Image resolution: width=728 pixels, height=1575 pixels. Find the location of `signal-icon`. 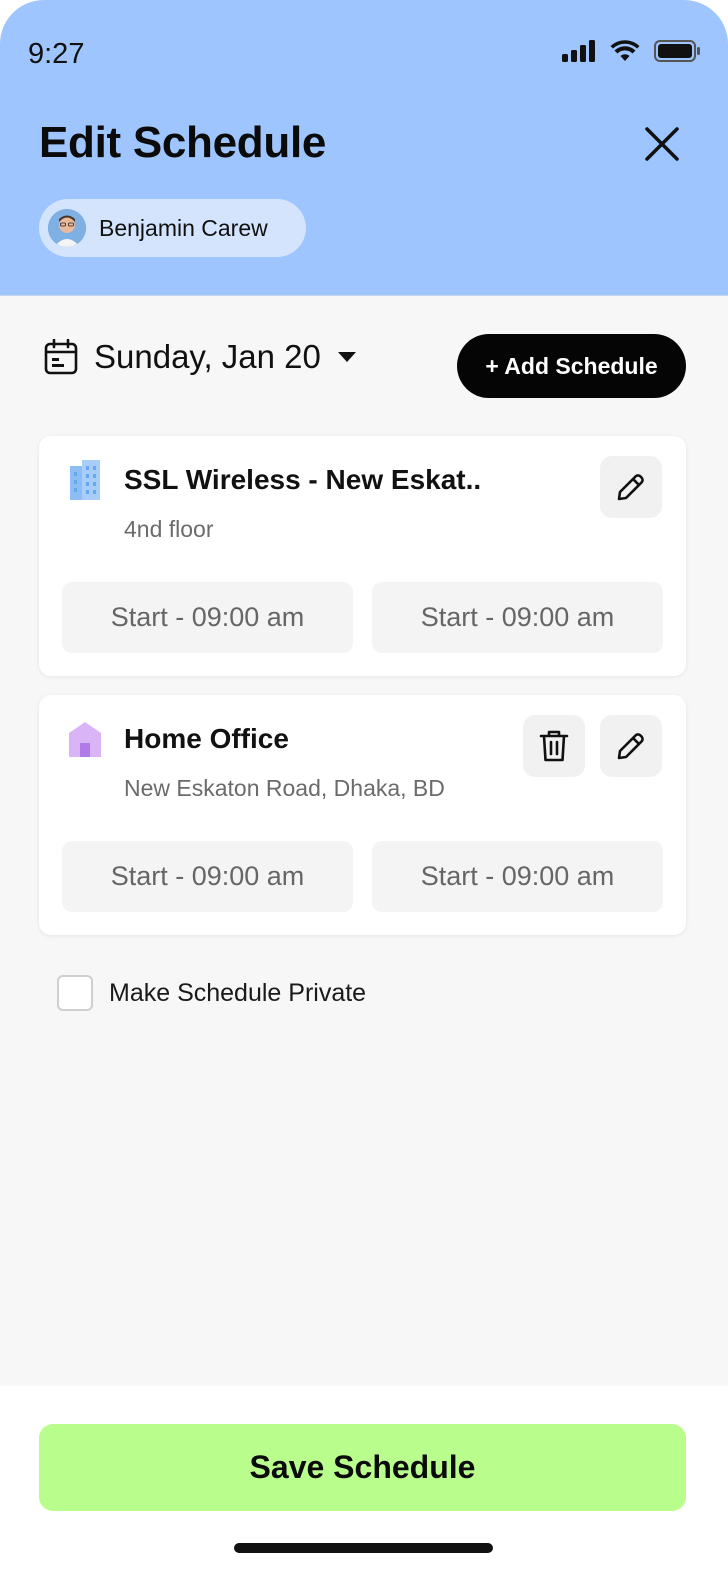

signal-icon is located at coordinates (578, 51).